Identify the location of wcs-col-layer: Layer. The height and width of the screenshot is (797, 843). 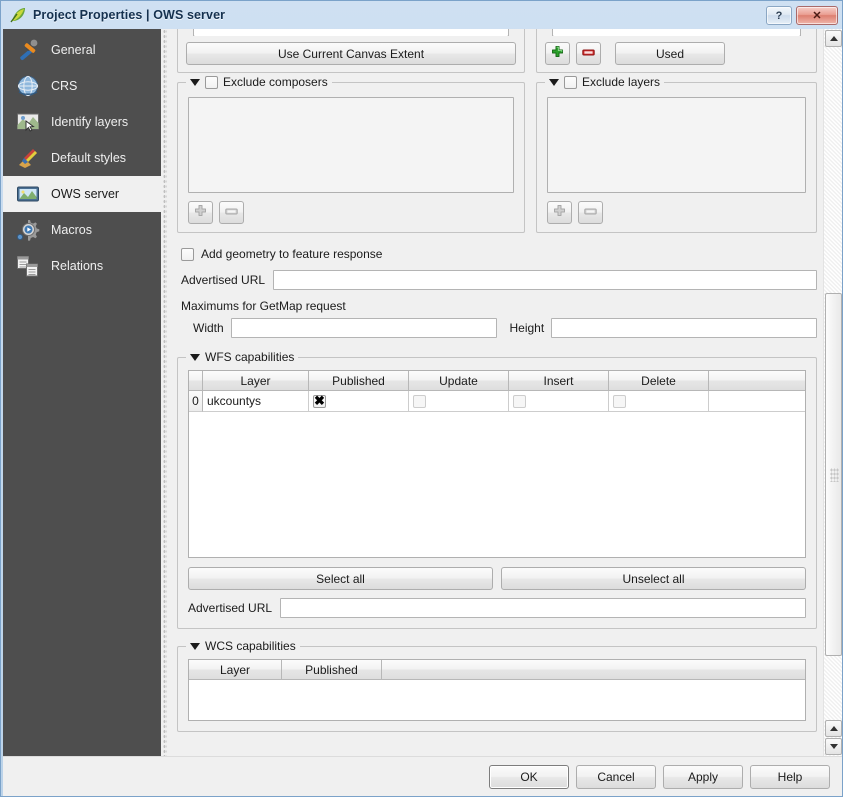
(235, 670).